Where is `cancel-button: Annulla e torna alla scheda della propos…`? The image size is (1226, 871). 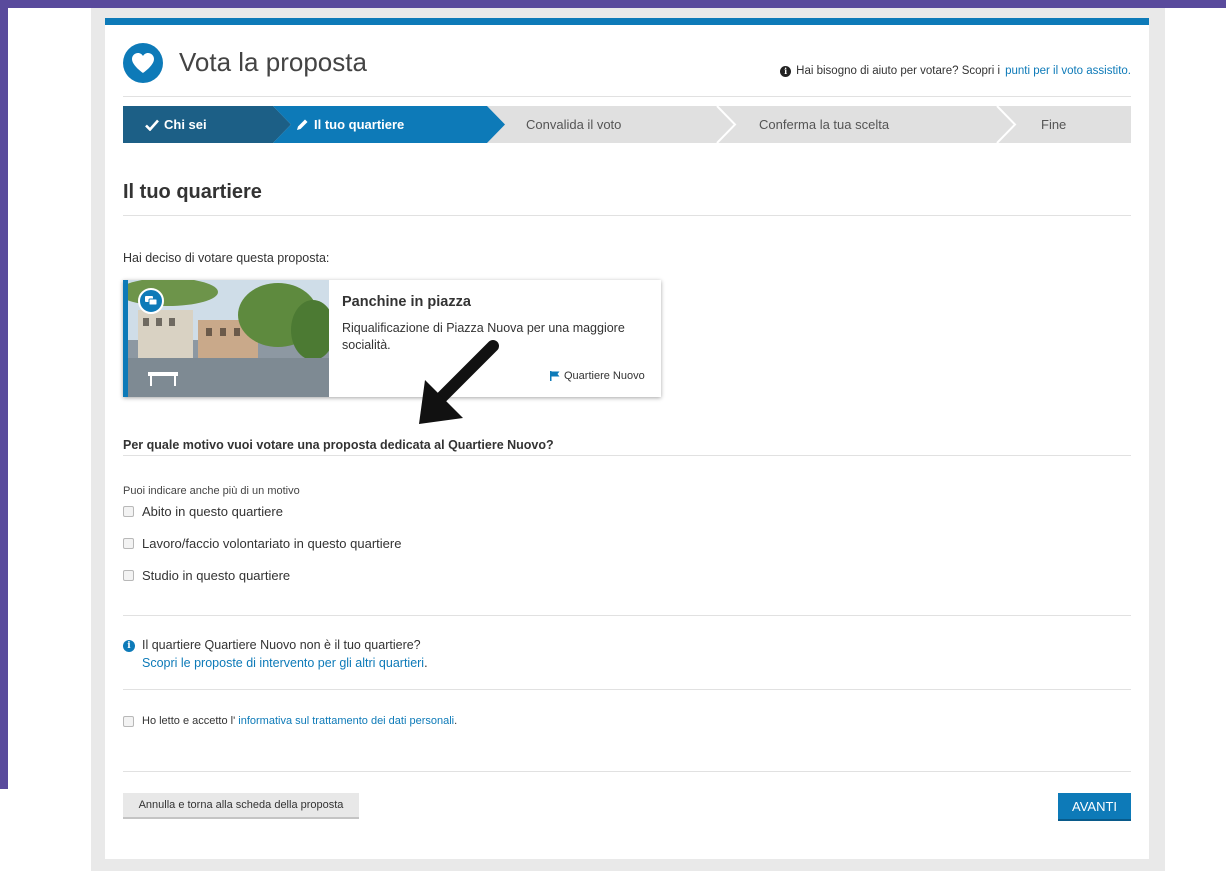 cancel-button: Annulla e torna alla scheda della propos… is located at coordinates (241, 806).